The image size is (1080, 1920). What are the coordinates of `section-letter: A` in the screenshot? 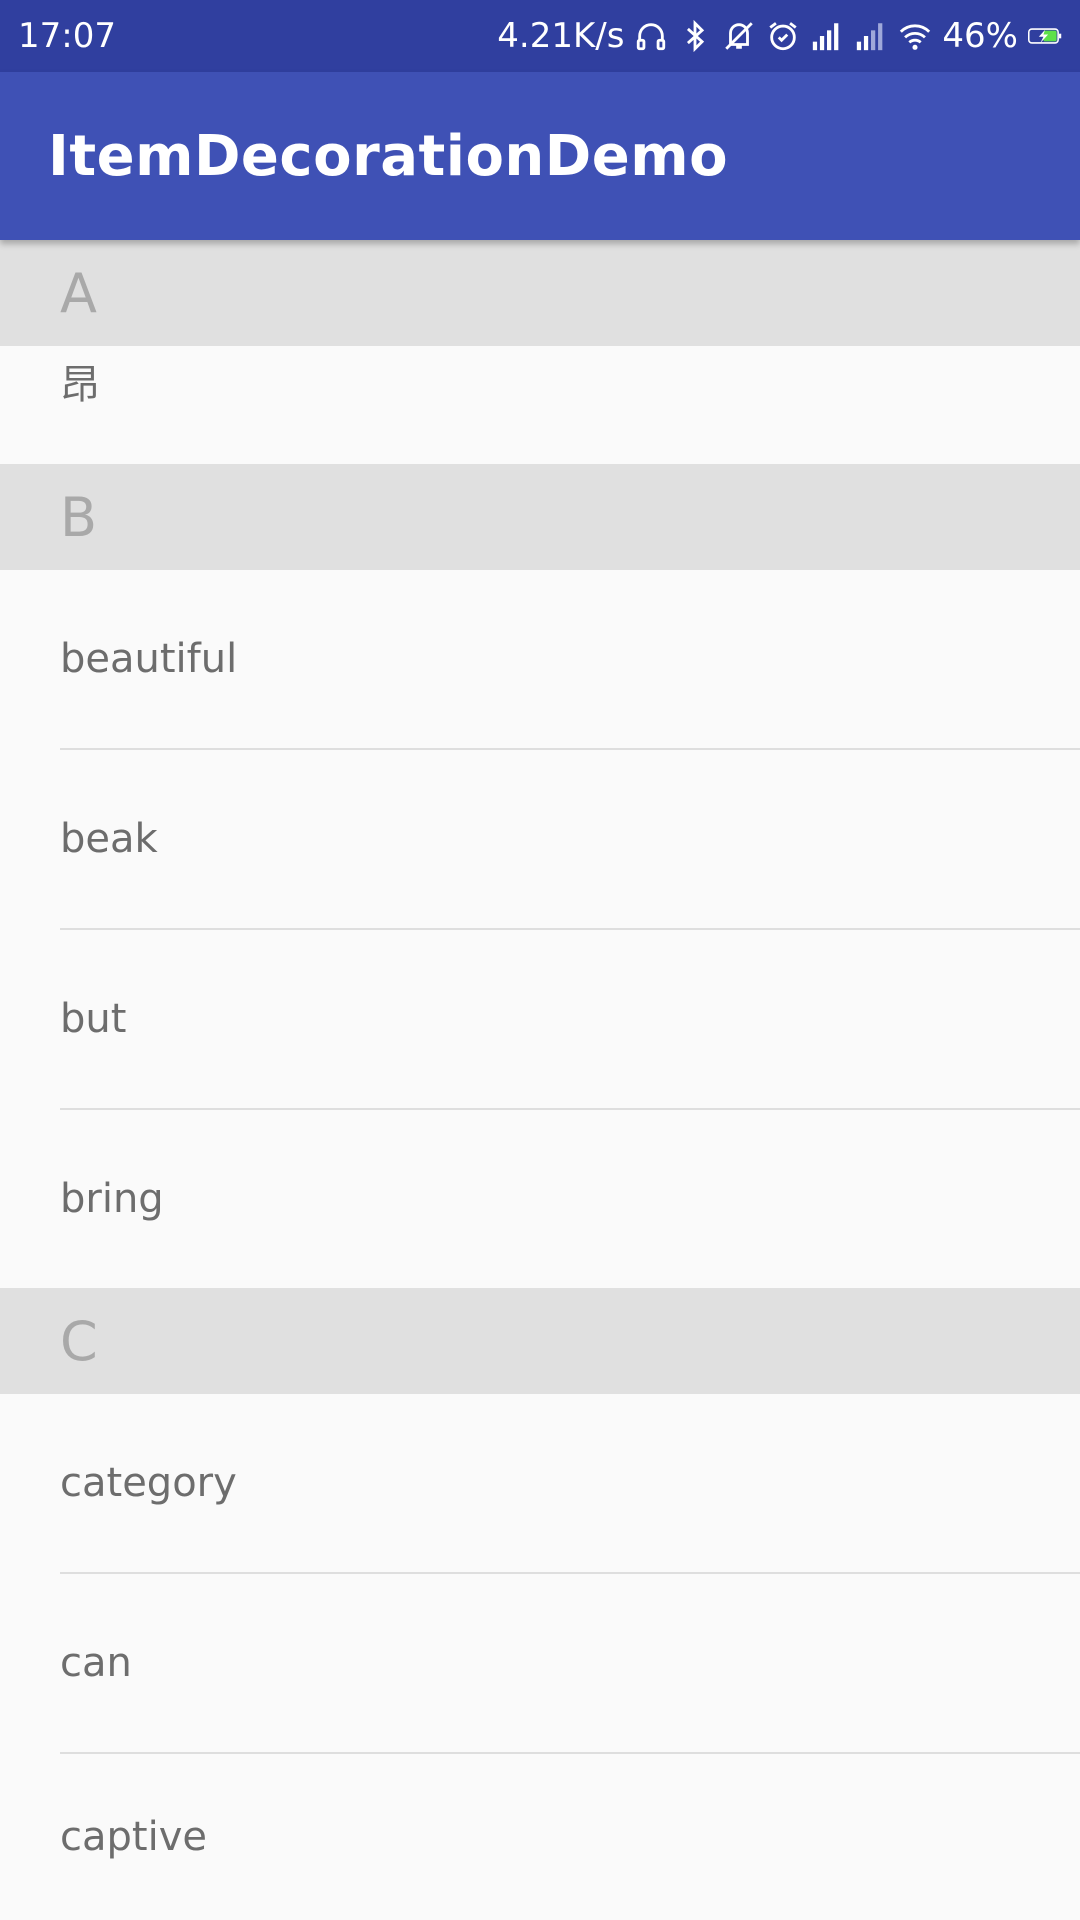 It's located at (78, 293).